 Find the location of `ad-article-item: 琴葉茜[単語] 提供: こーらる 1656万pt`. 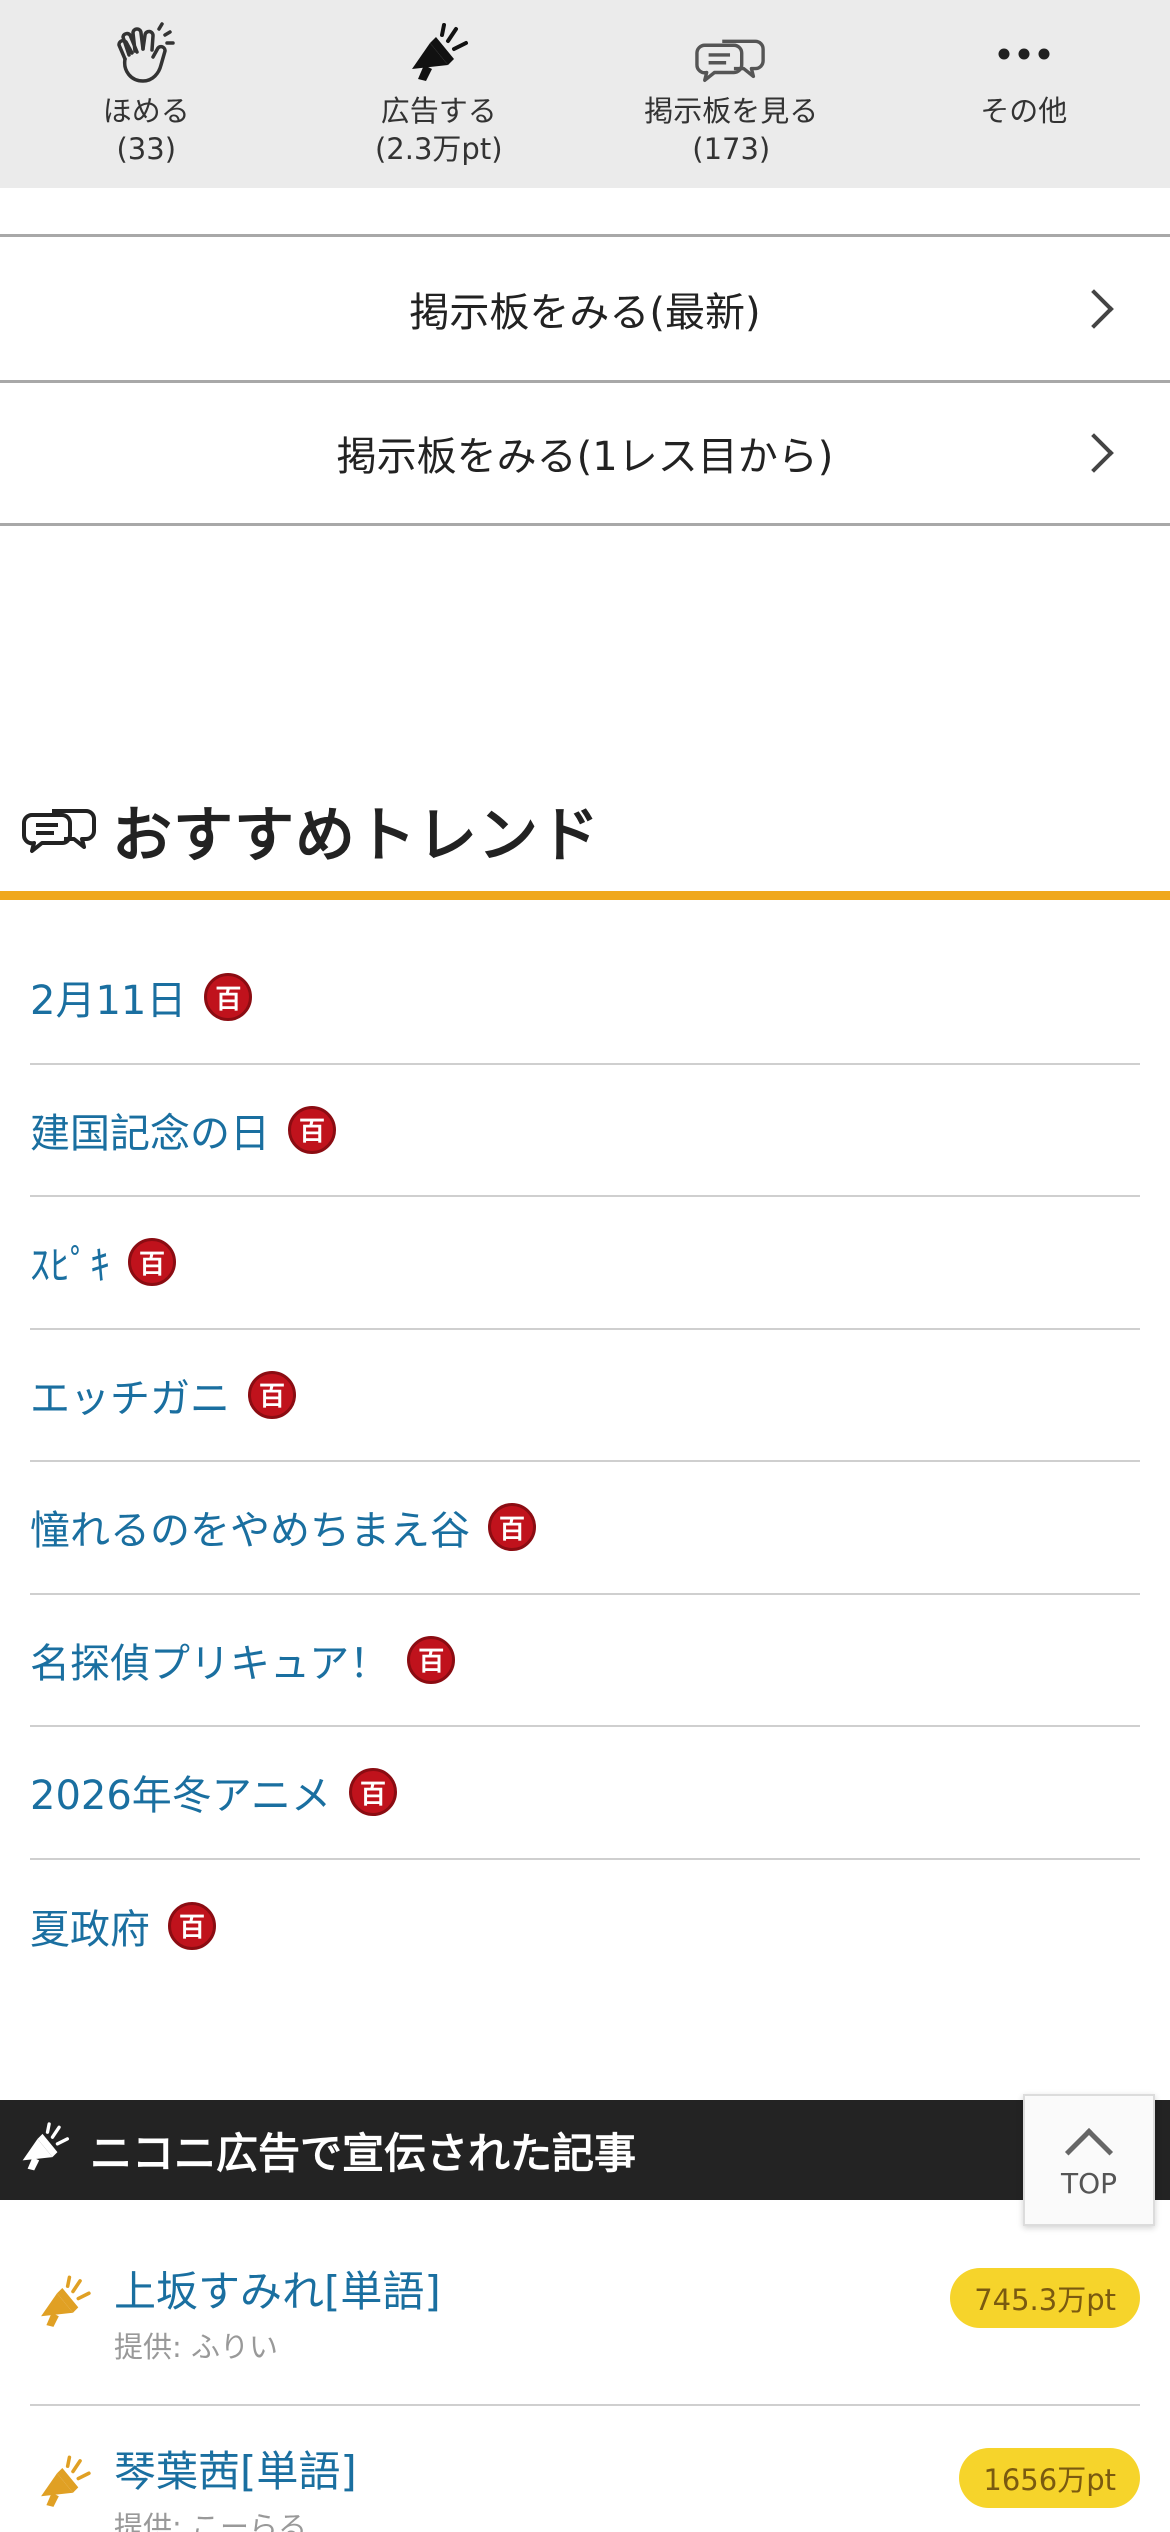

ad-article-item: 琴葉茜[単語] 提供: こーらる 1656万pt is located at coordinates (585, 2470).